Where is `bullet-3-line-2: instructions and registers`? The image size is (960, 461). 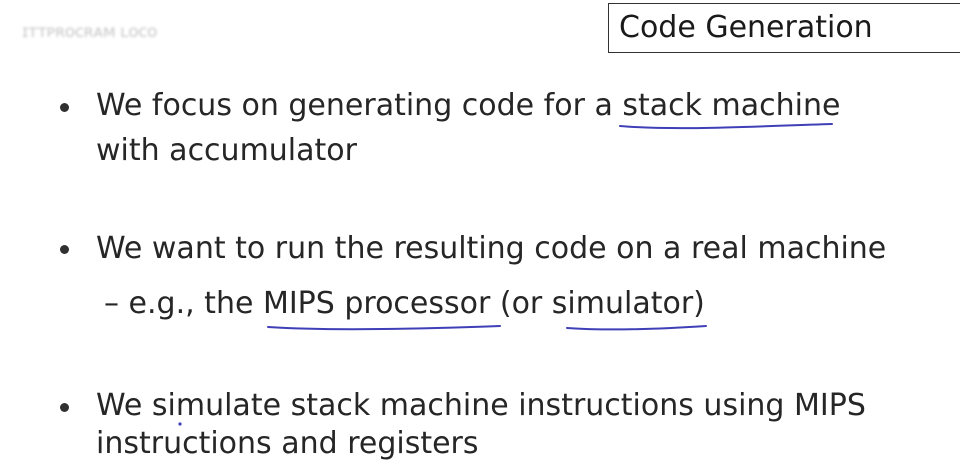 bullet-3-line-2: instructions and registers is located at coordinates (287, 443).